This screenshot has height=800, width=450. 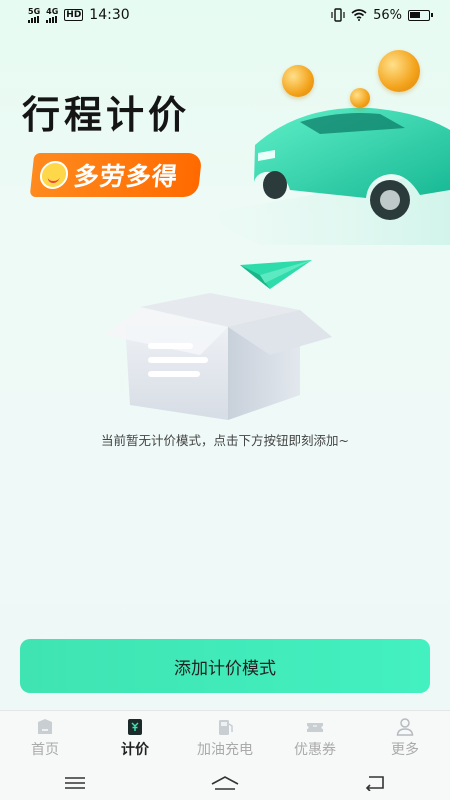 What do you see at coordinates (54, 175) in the screenshot?
I see `smile-icon` at bounding box center [54, 175].